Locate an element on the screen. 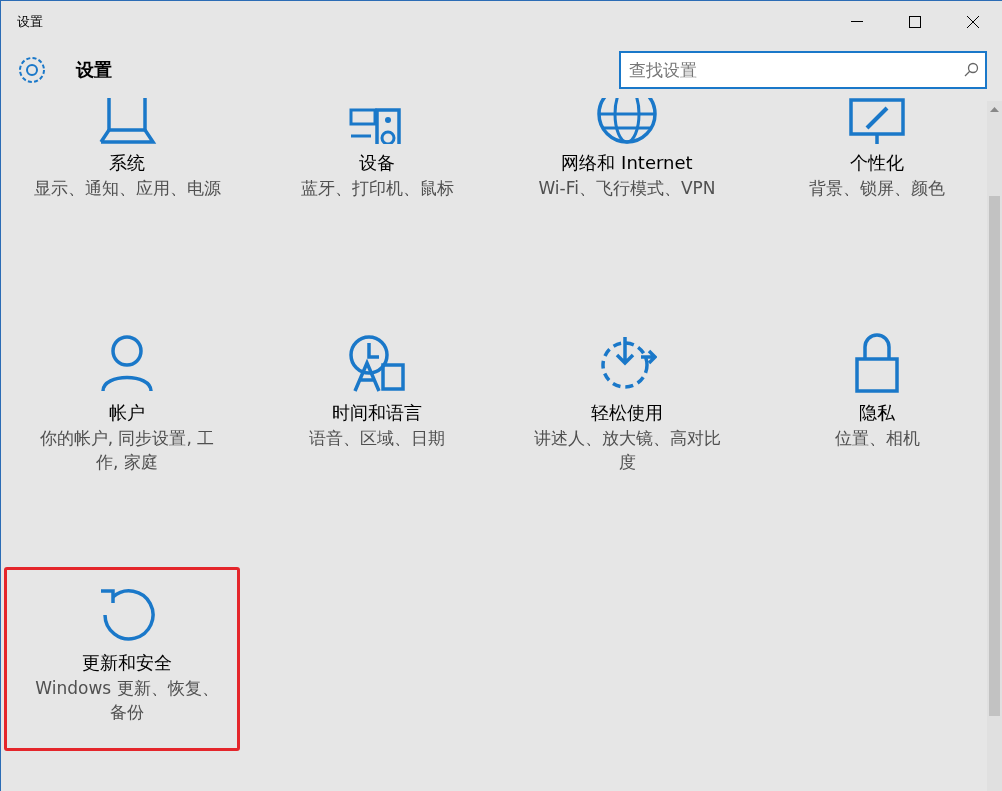  tile-description: 背景、锁屏、颜色 is located at coordinates (877, 188).